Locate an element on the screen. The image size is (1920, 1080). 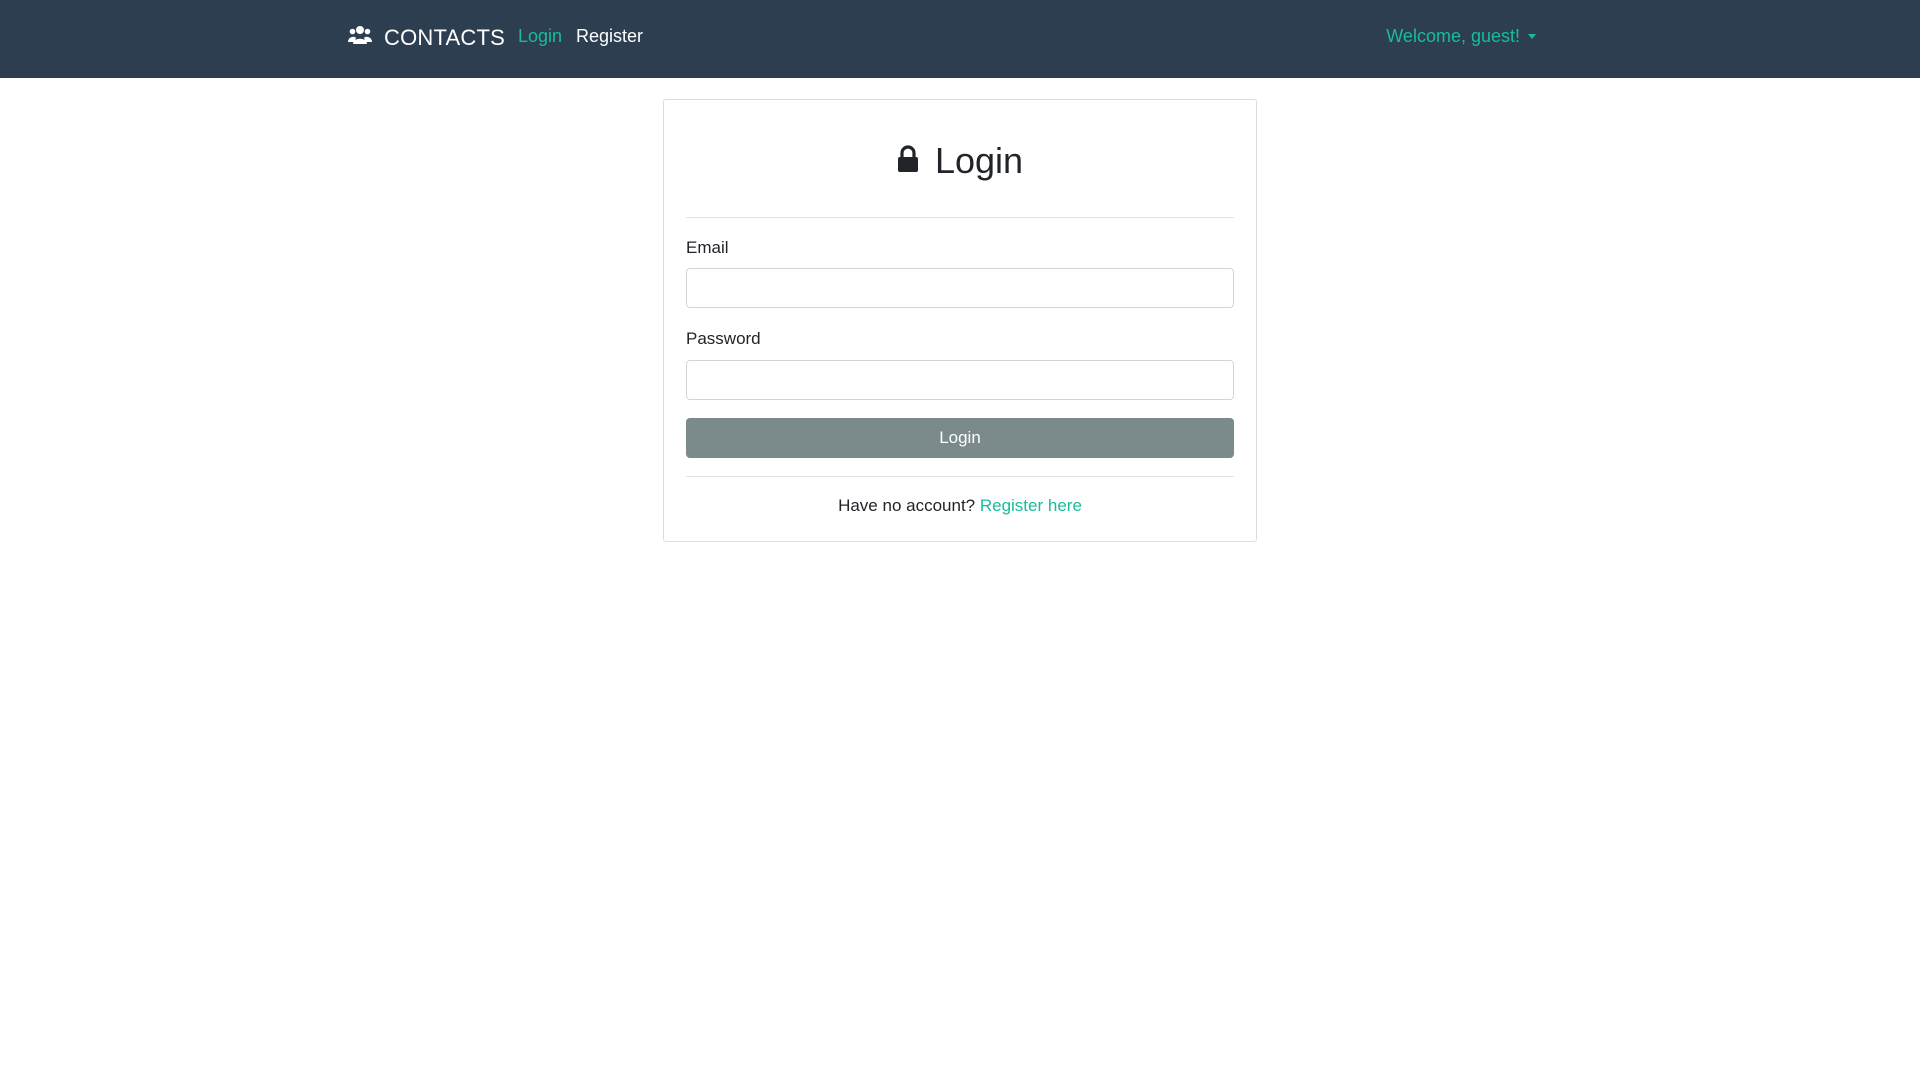
user-dropdown-toggle: Welcome, guest! is located at coordinates (1461, 36).